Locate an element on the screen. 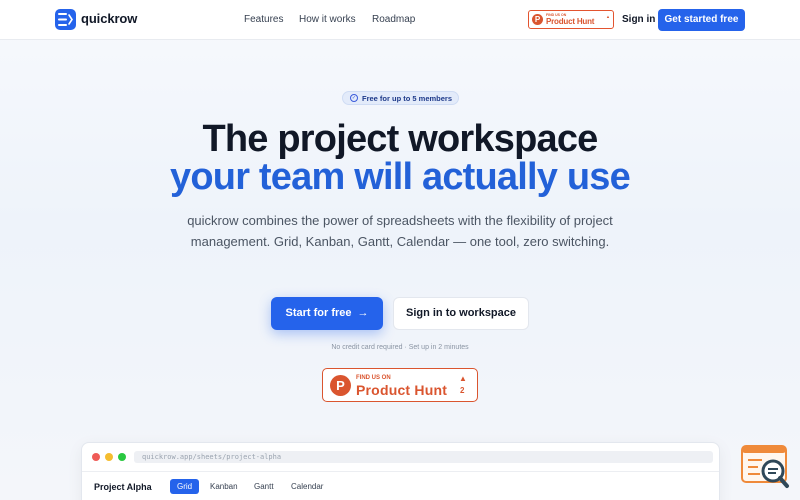 The image size is (800, 500). brand-name: quickrow is located at coordinates (109, 18).